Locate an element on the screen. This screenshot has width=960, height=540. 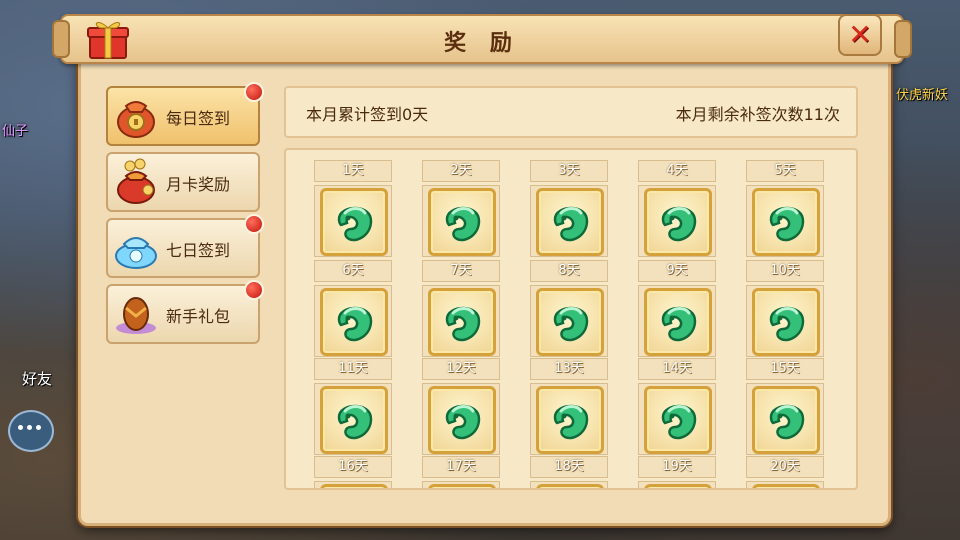
day-label: 18天 is located at coordinates (569, 467).